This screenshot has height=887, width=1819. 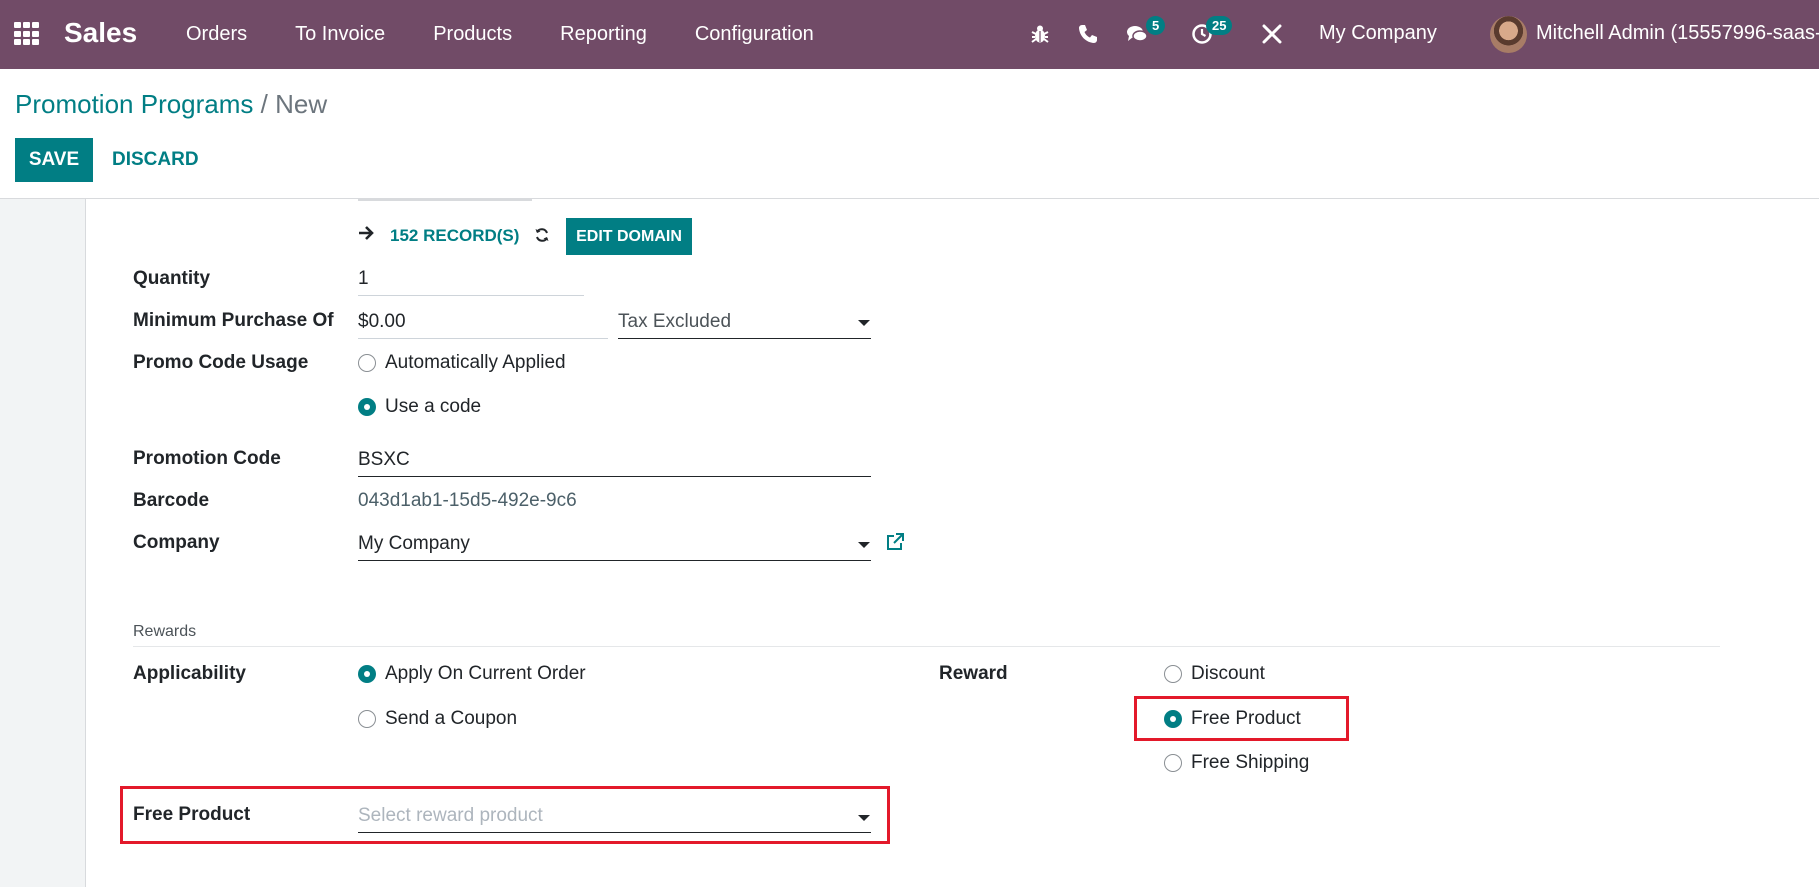 What do you see at coordinates (754, 34) in the screenshot?
I see `menu-configuration: Configuration` at bounding box center [754, 34].